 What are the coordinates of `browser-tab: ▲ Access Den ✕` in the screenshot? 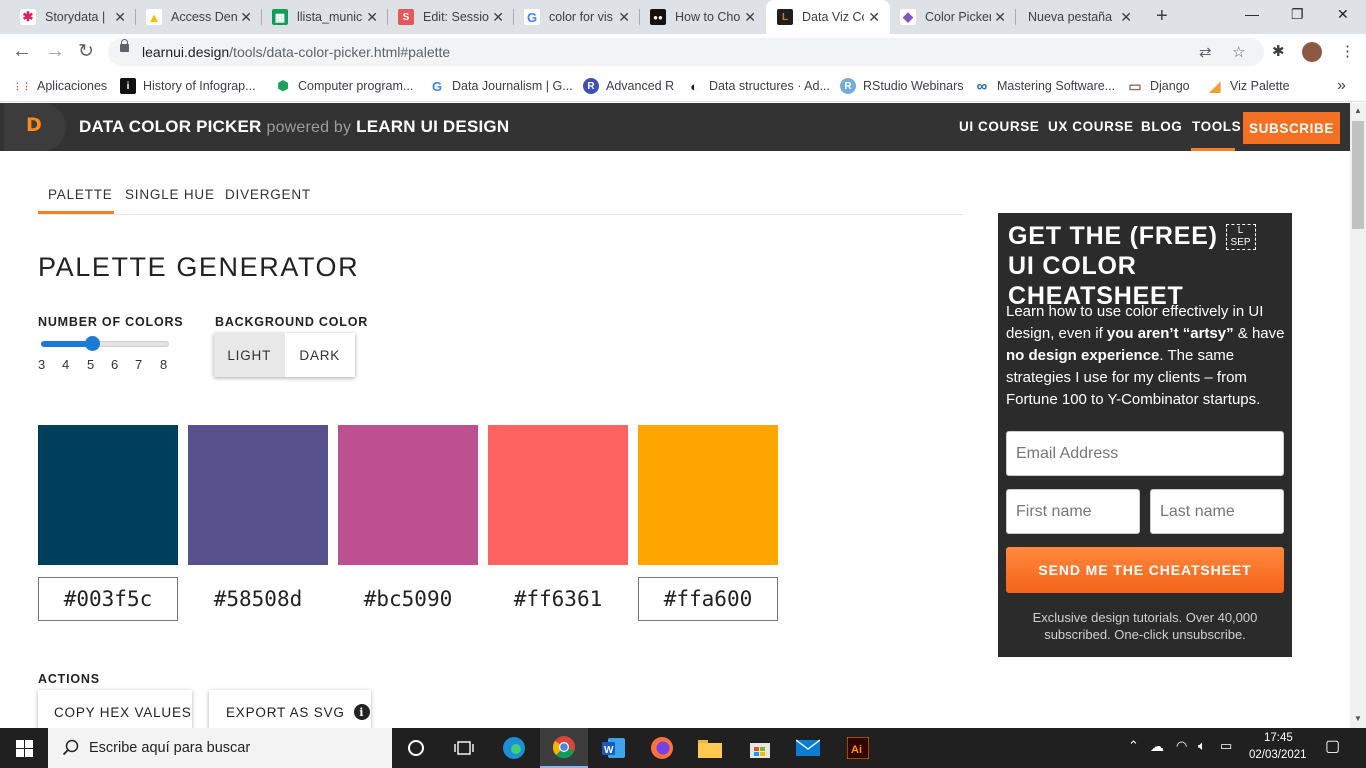 It's located at (194, 17).